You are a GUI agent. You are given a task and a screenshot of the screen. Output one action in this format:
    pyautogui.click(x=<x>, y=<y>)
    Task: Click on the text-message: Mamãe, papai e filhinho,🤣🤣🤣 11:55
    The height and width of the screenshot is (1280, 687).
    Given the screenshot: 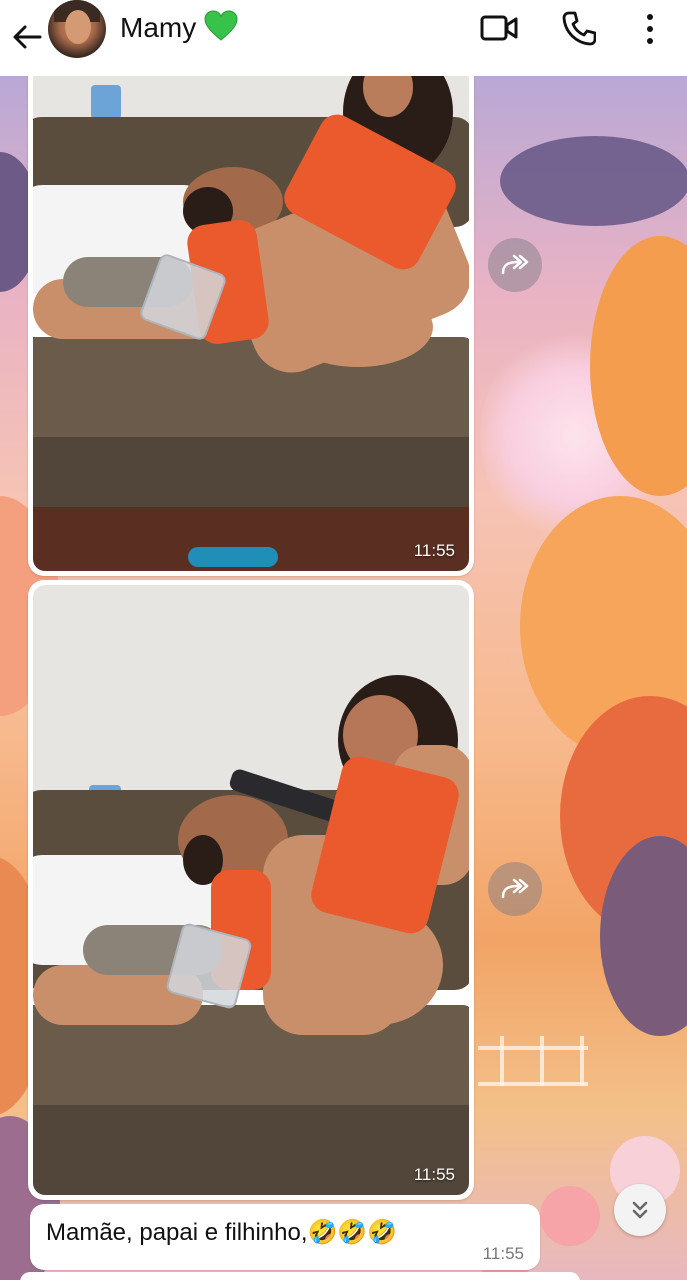 What is the action you would take?
    pyautogui.click(x=285, y=1237)
    